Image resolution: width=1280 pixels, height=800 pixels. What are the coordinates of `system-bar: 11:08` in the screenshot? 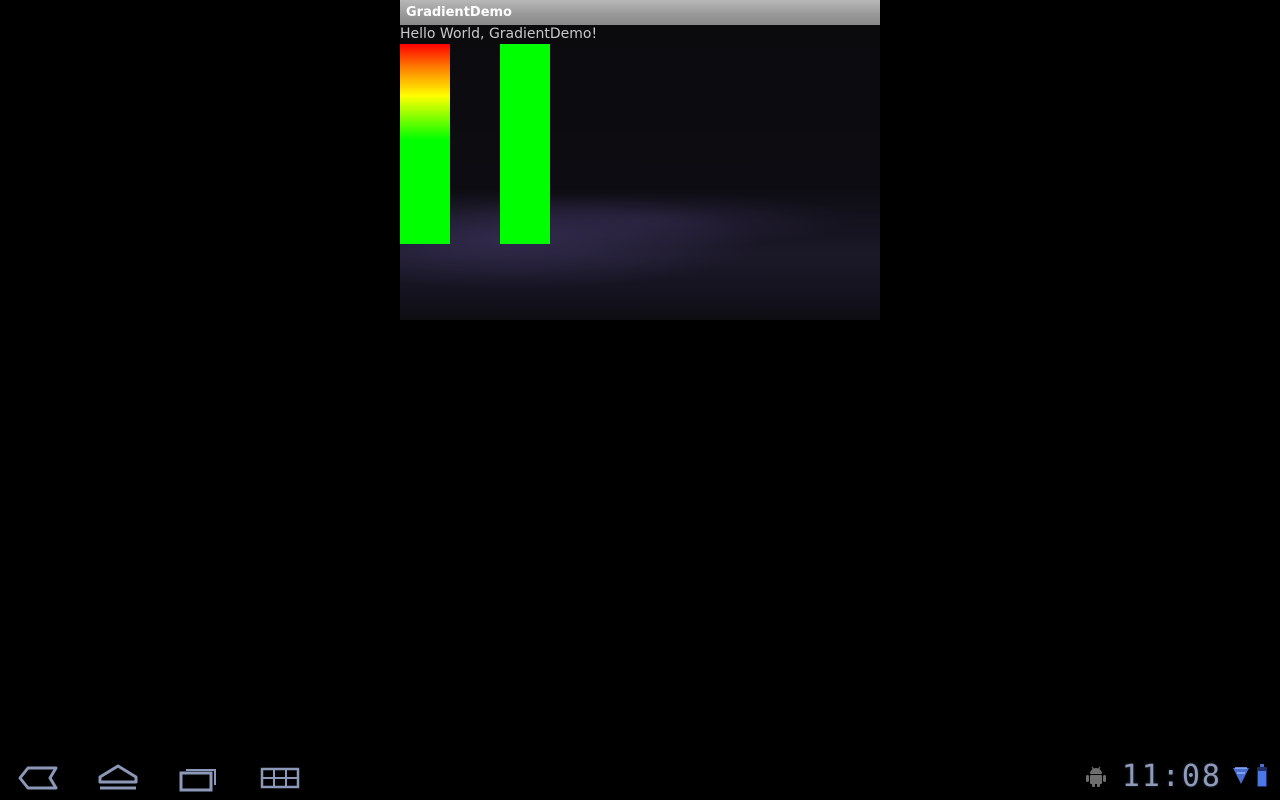 It's located at (640, 776).